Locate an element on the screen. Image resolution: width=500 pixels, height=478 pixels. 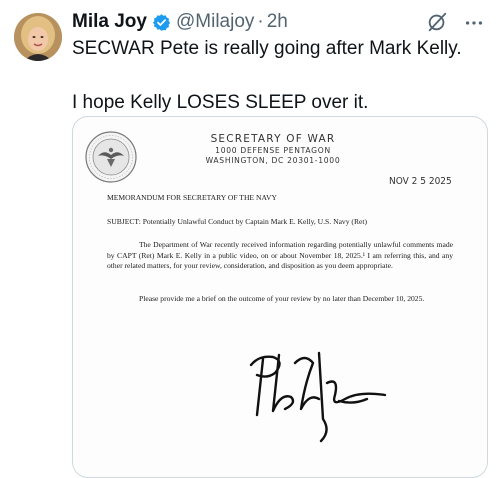
tweet-header: Mila Joy @Milajoy · 2h is located at coordinates (180, 22).